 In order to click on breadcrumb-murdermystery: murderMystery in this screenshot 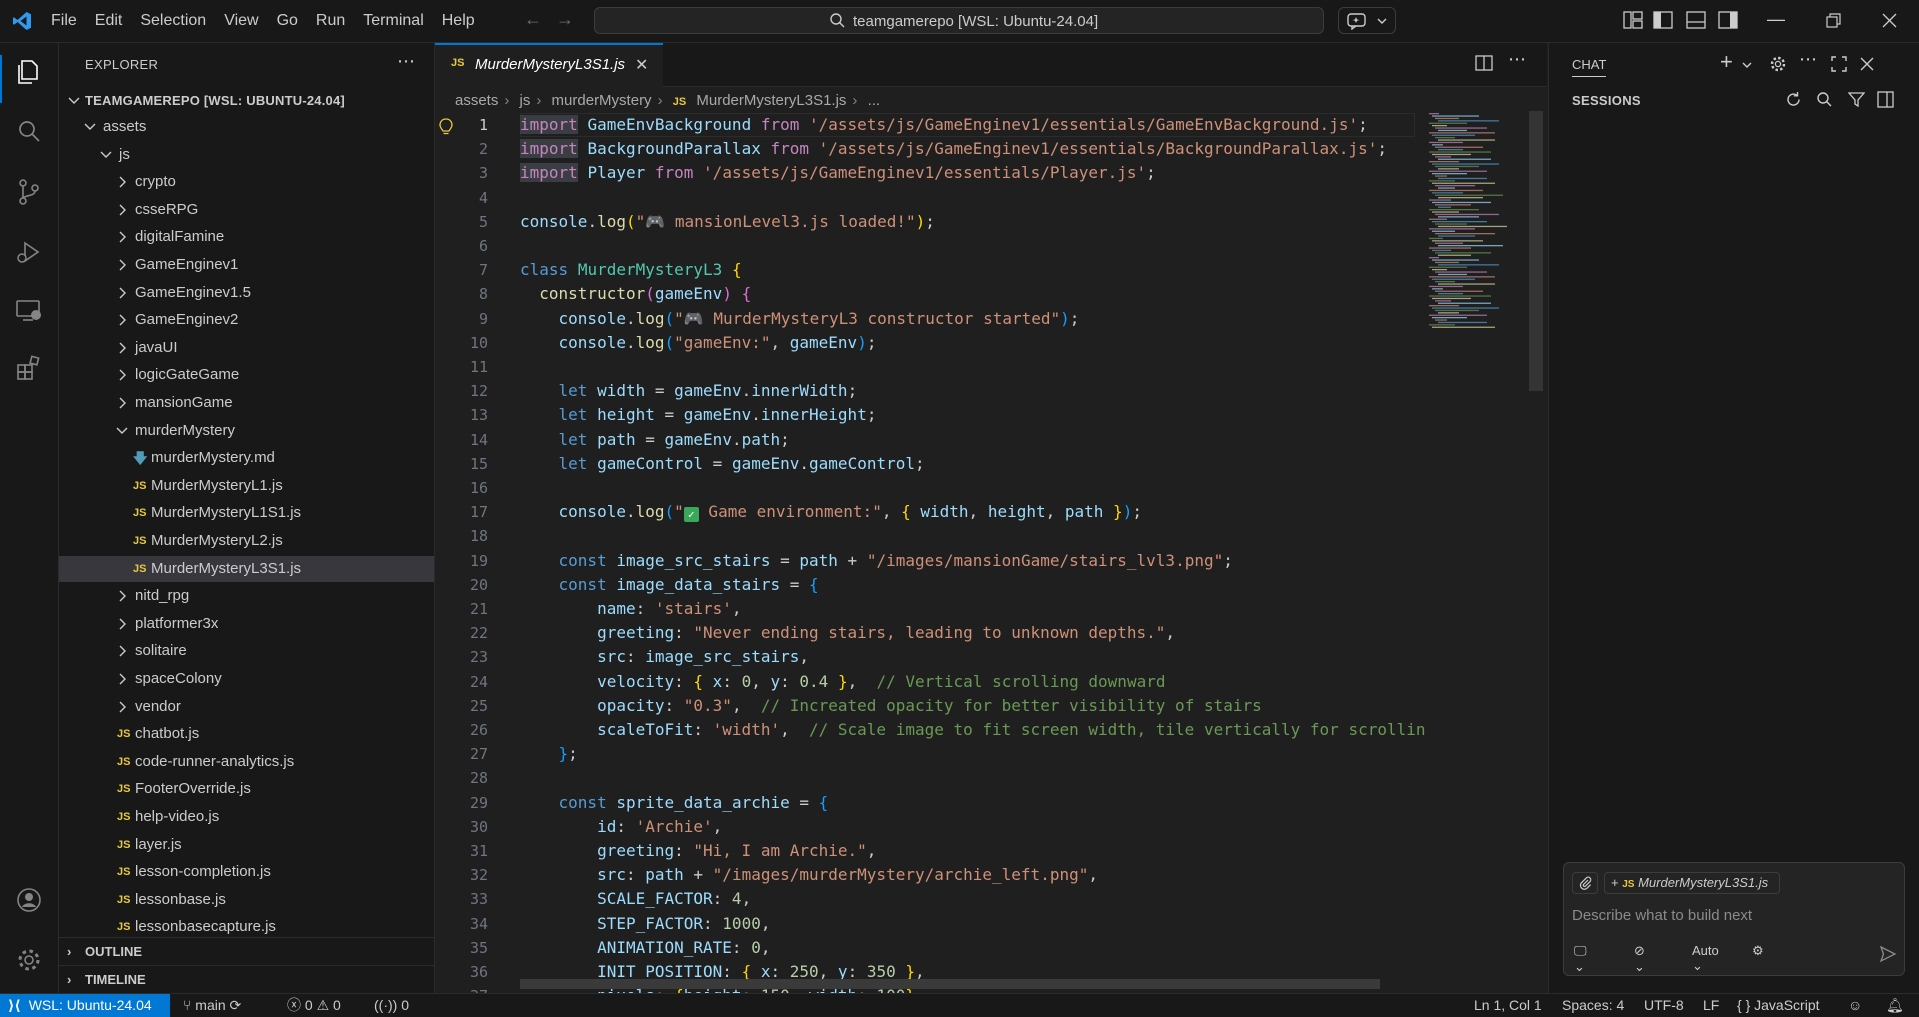, I will do `click(602, 100)`.